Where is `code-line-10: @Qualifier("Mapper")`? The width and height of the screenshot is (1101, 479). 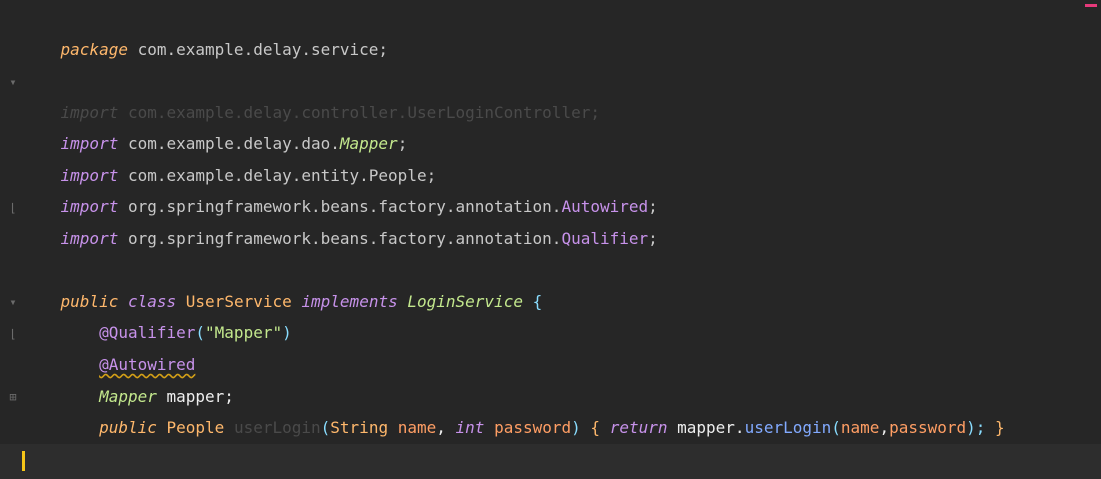
code-line-10: @Qualifier("Mapper") is located at coordinates (561, 314).